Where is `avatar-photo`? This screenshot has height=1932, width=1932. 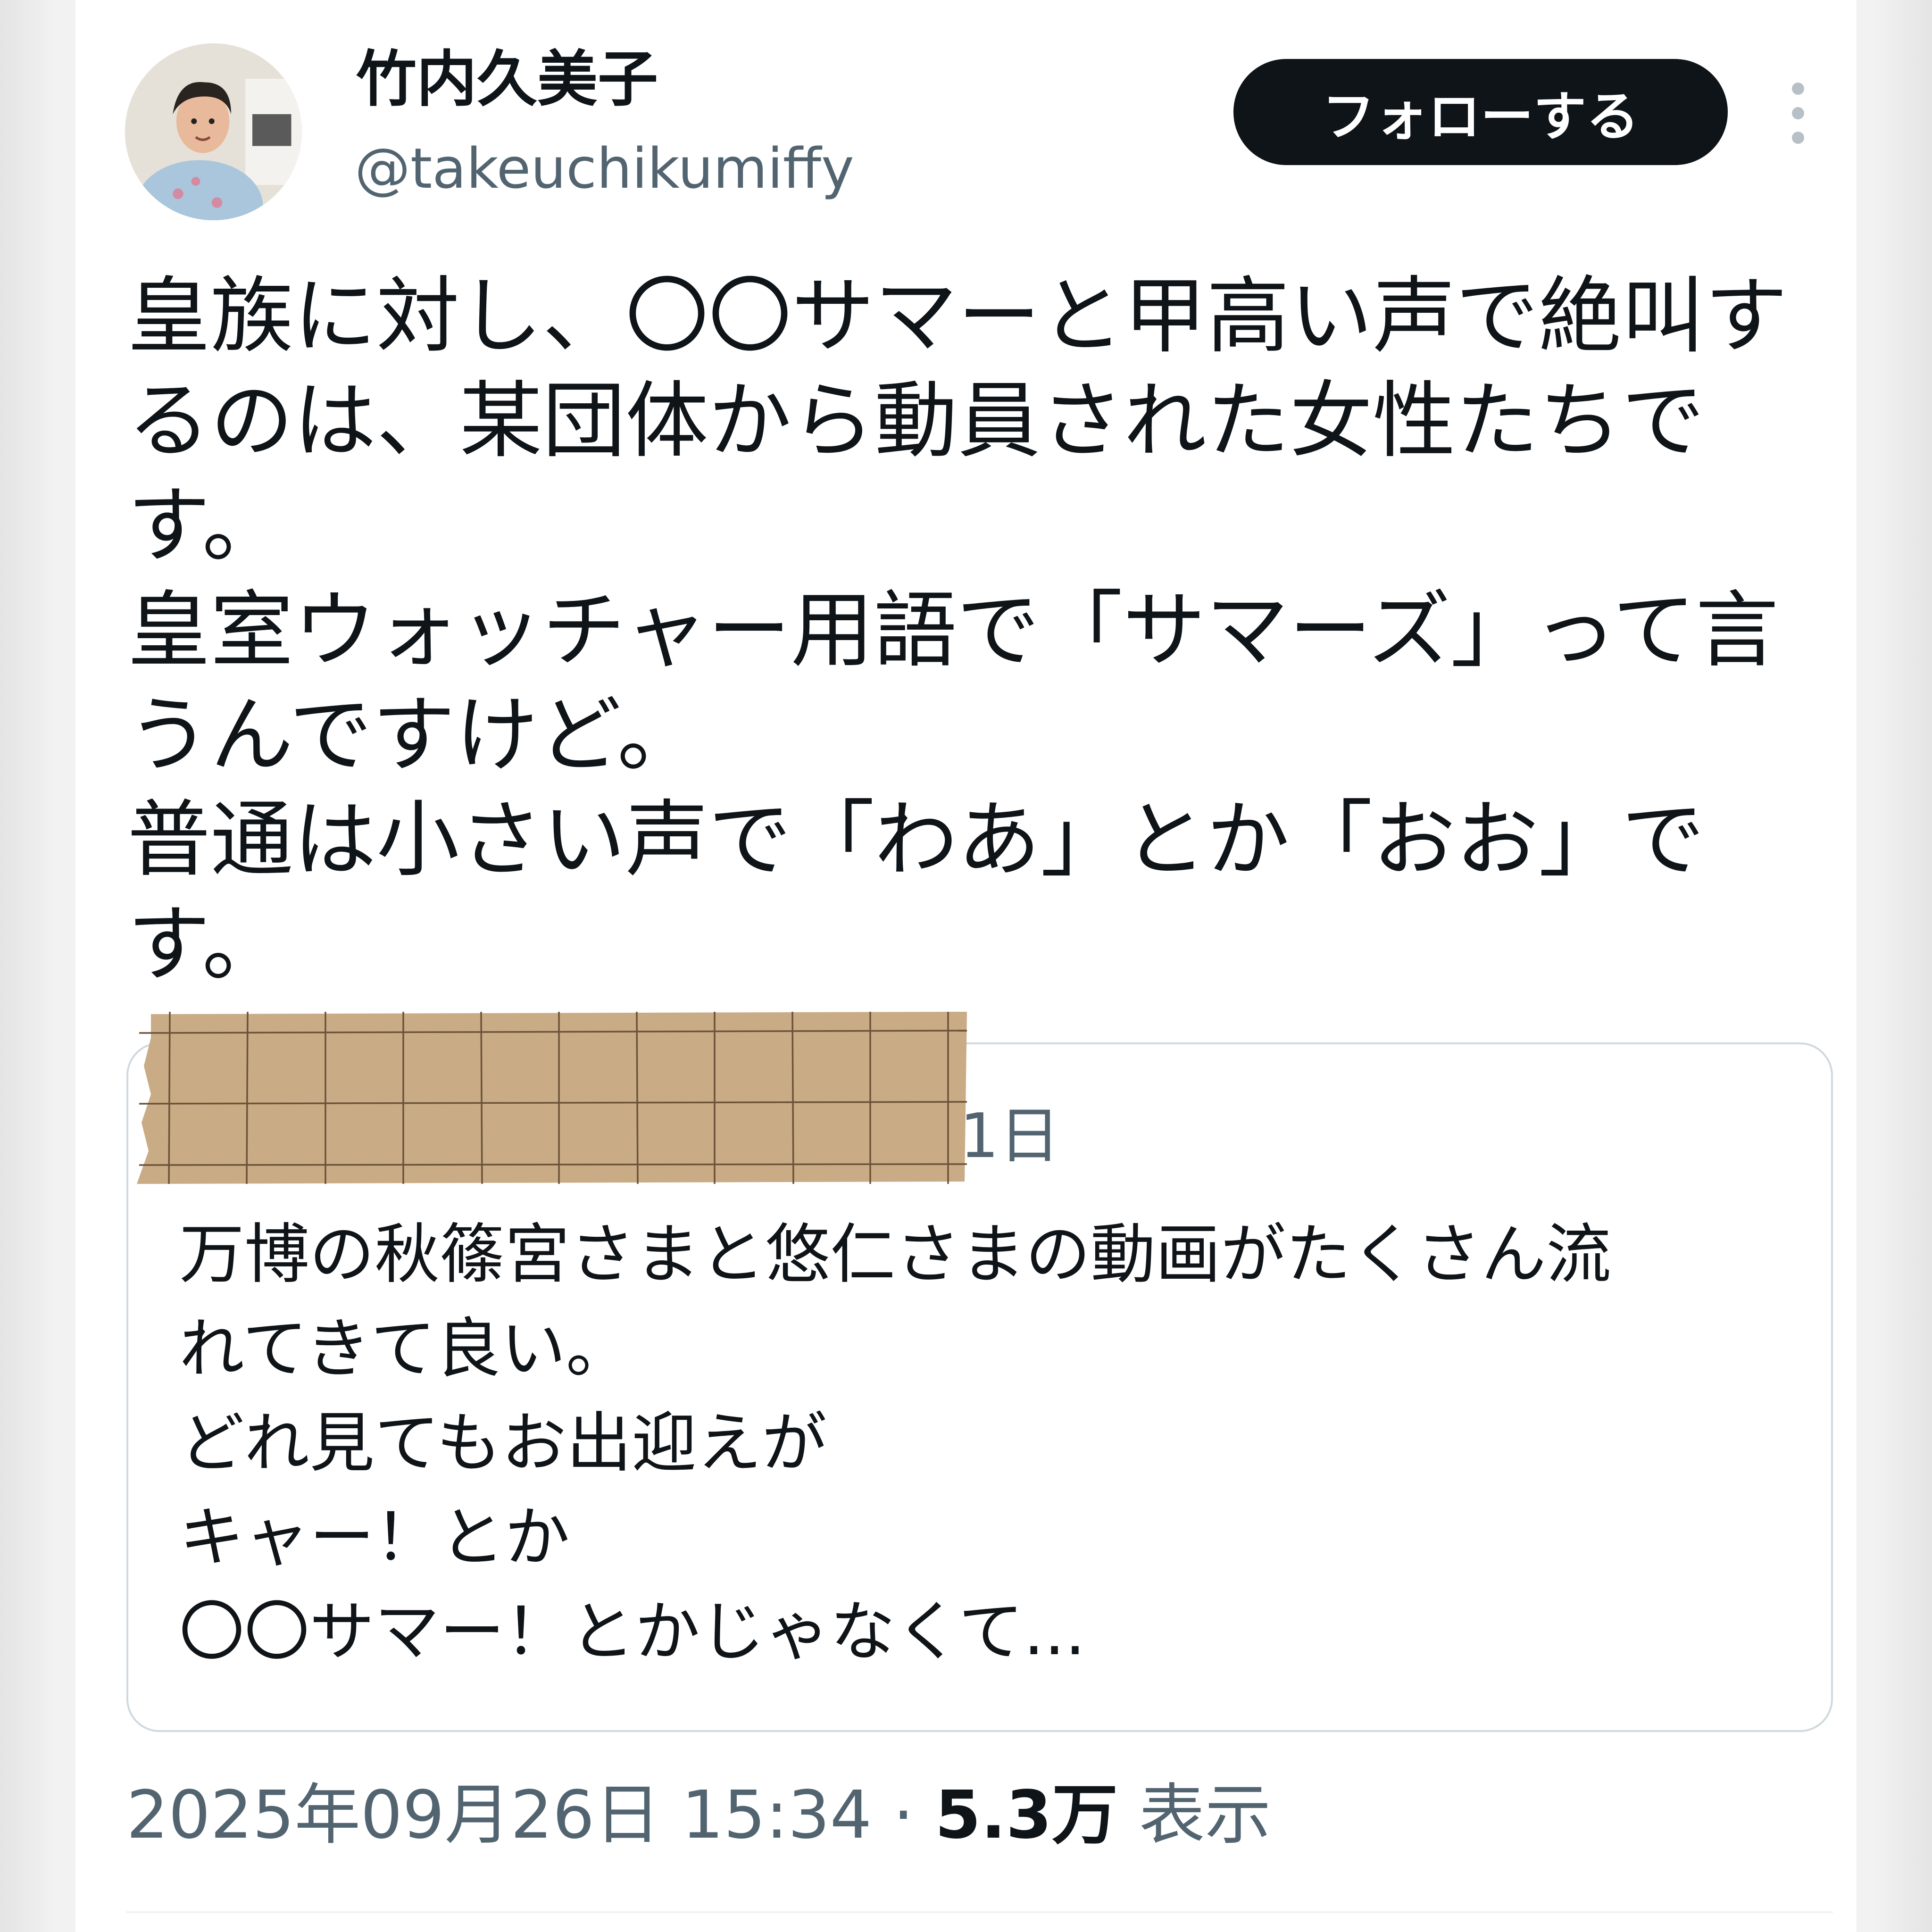
avatar-photo is located at coordinates (213, 131).